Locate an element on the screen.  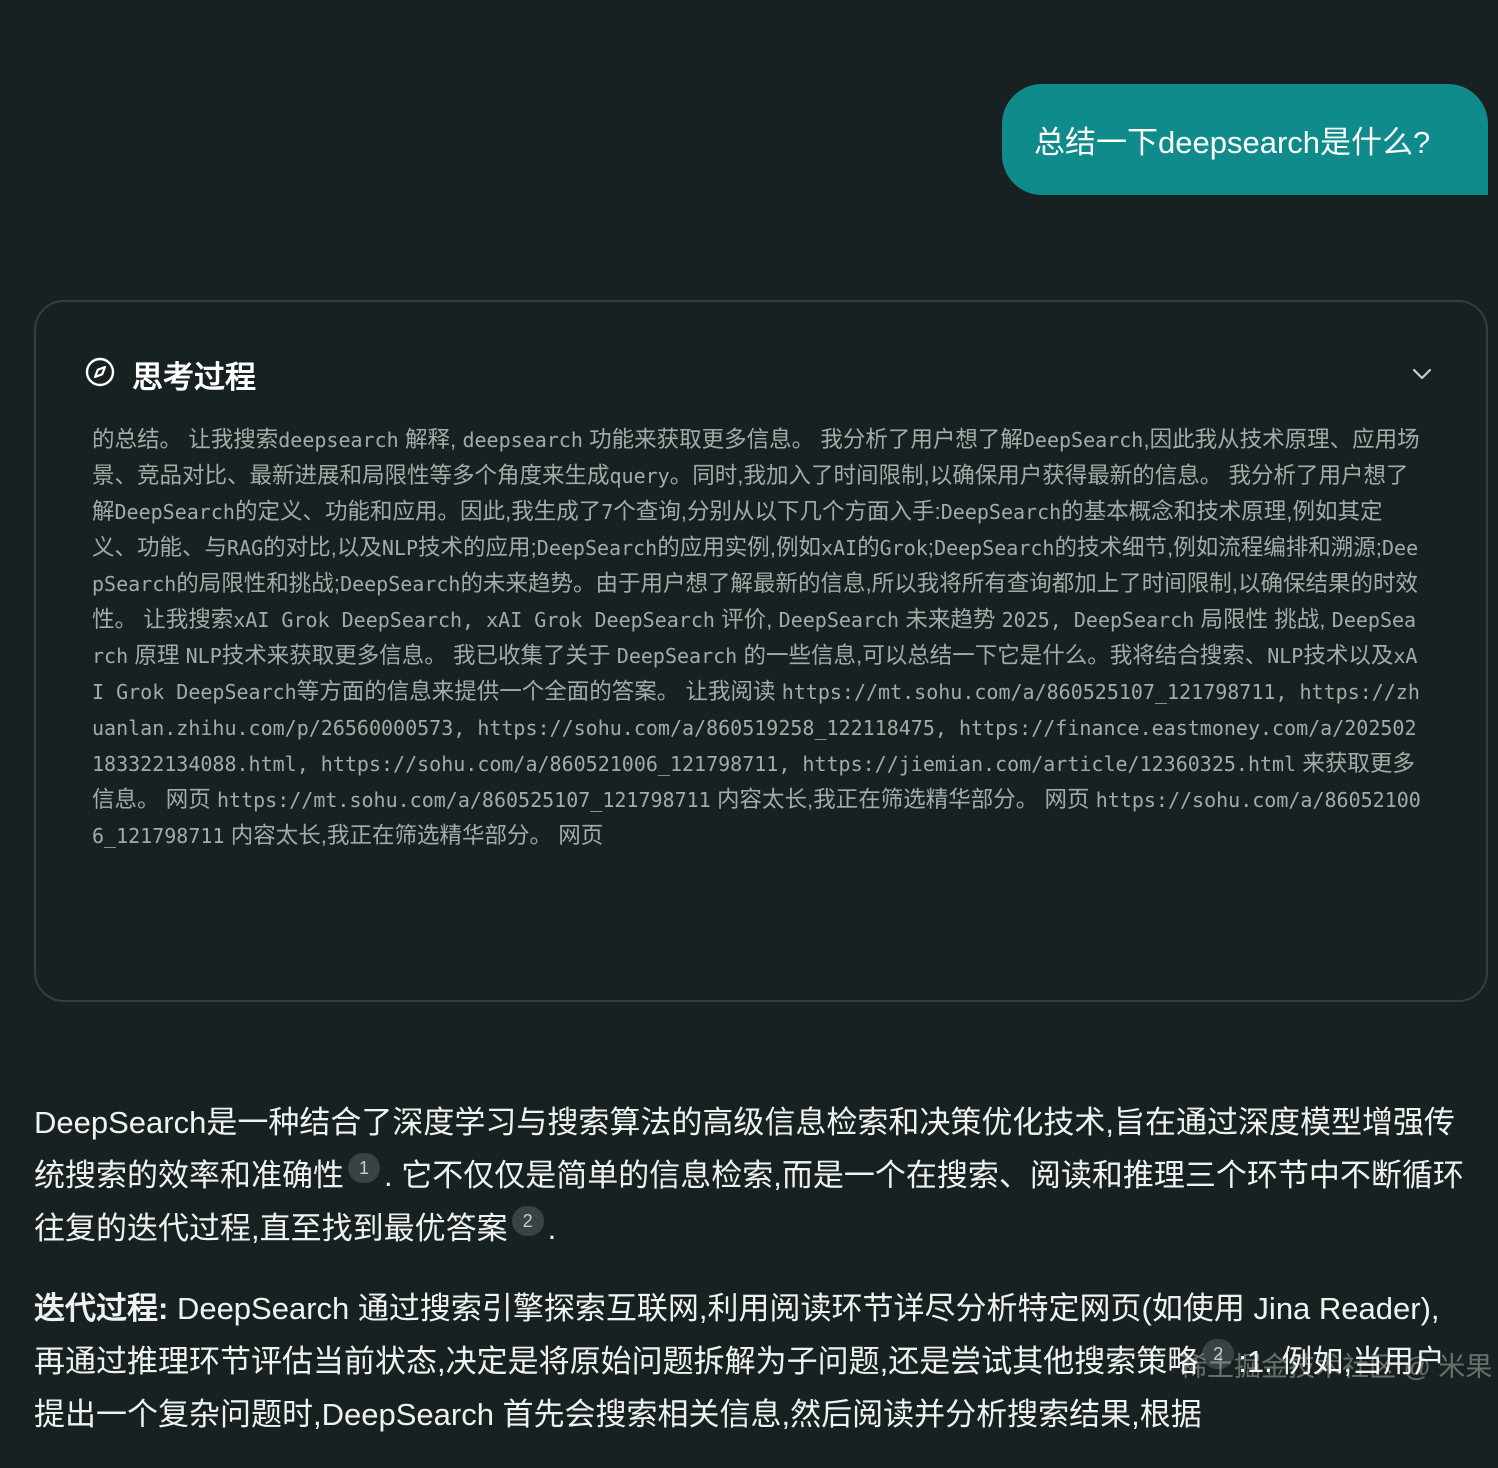
thinking-text: 的局限性和挑战; is located at coordinates (258, 583).